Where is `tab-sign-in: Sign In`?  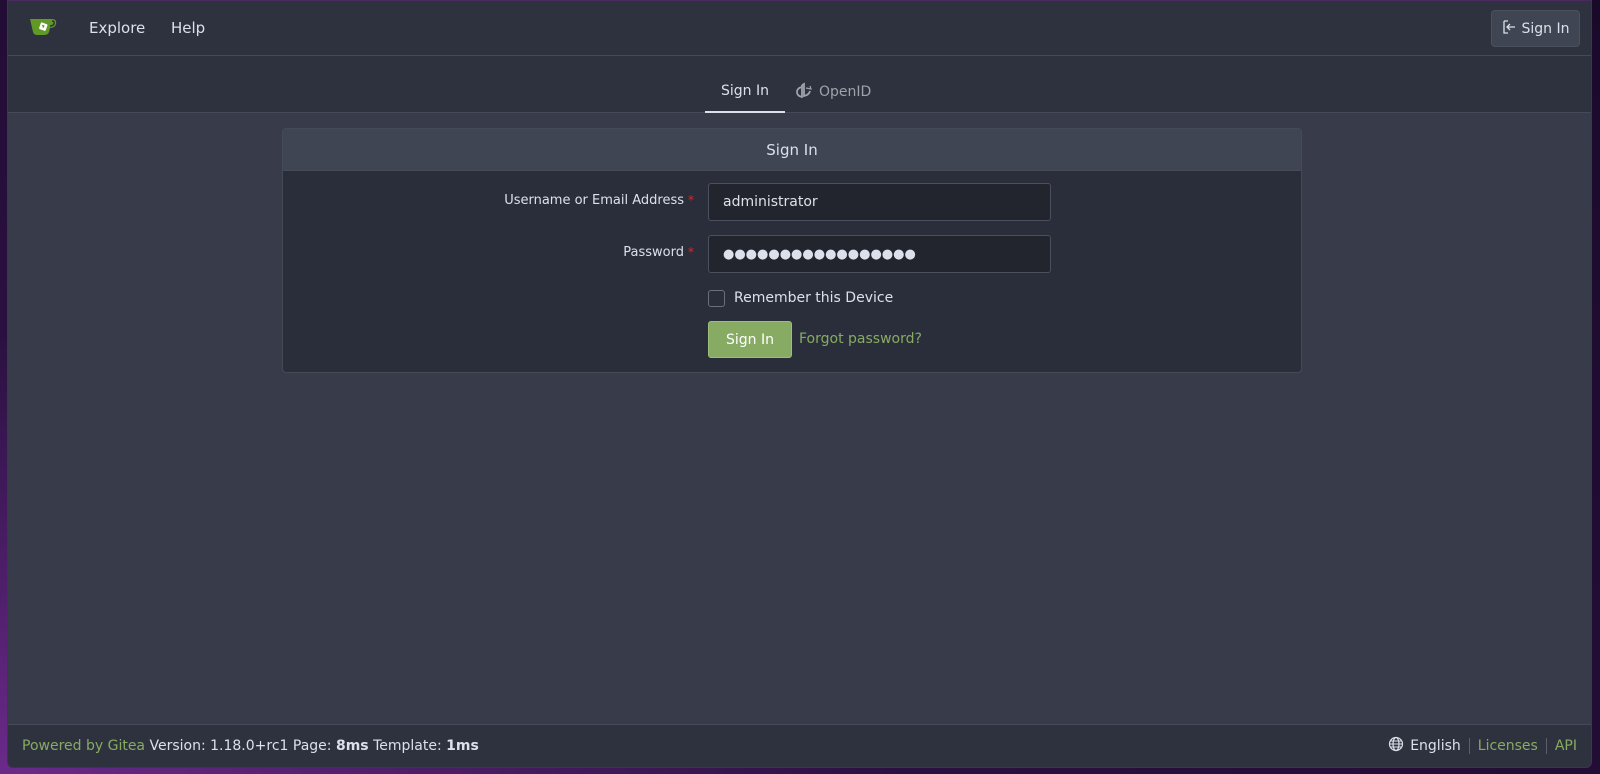
tab-sign-in: Sign In is located at coordinates (745, 98).